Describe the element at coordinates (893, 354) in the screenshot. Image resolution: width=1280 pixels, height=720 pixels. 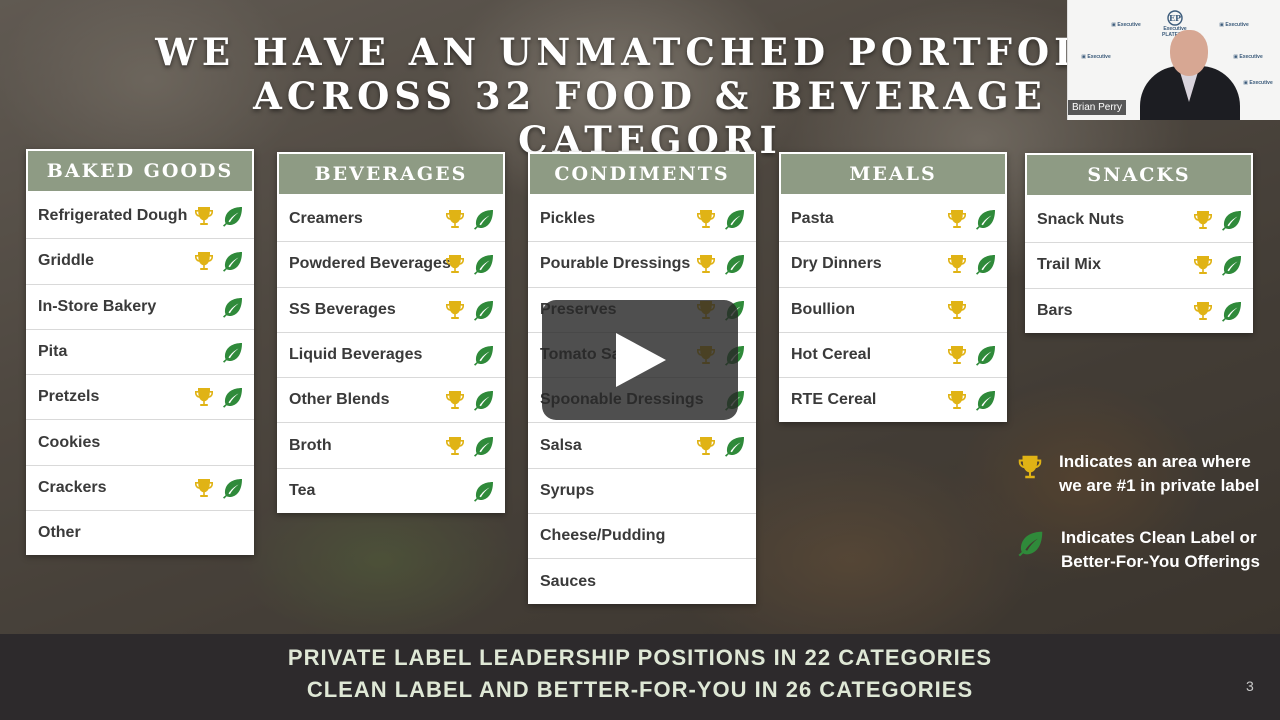
I see `category-row-hot-cereal: Hot Cereal` at that location.